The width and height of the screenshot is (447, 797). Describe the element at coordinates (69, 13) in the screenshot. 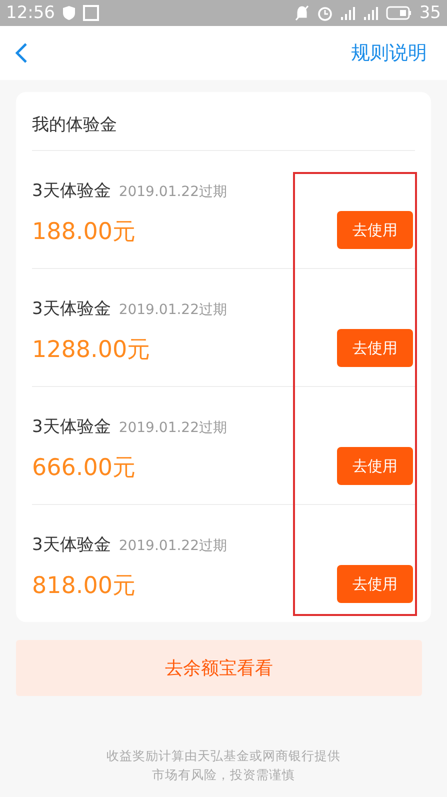

I see `shield-icon` at that location.